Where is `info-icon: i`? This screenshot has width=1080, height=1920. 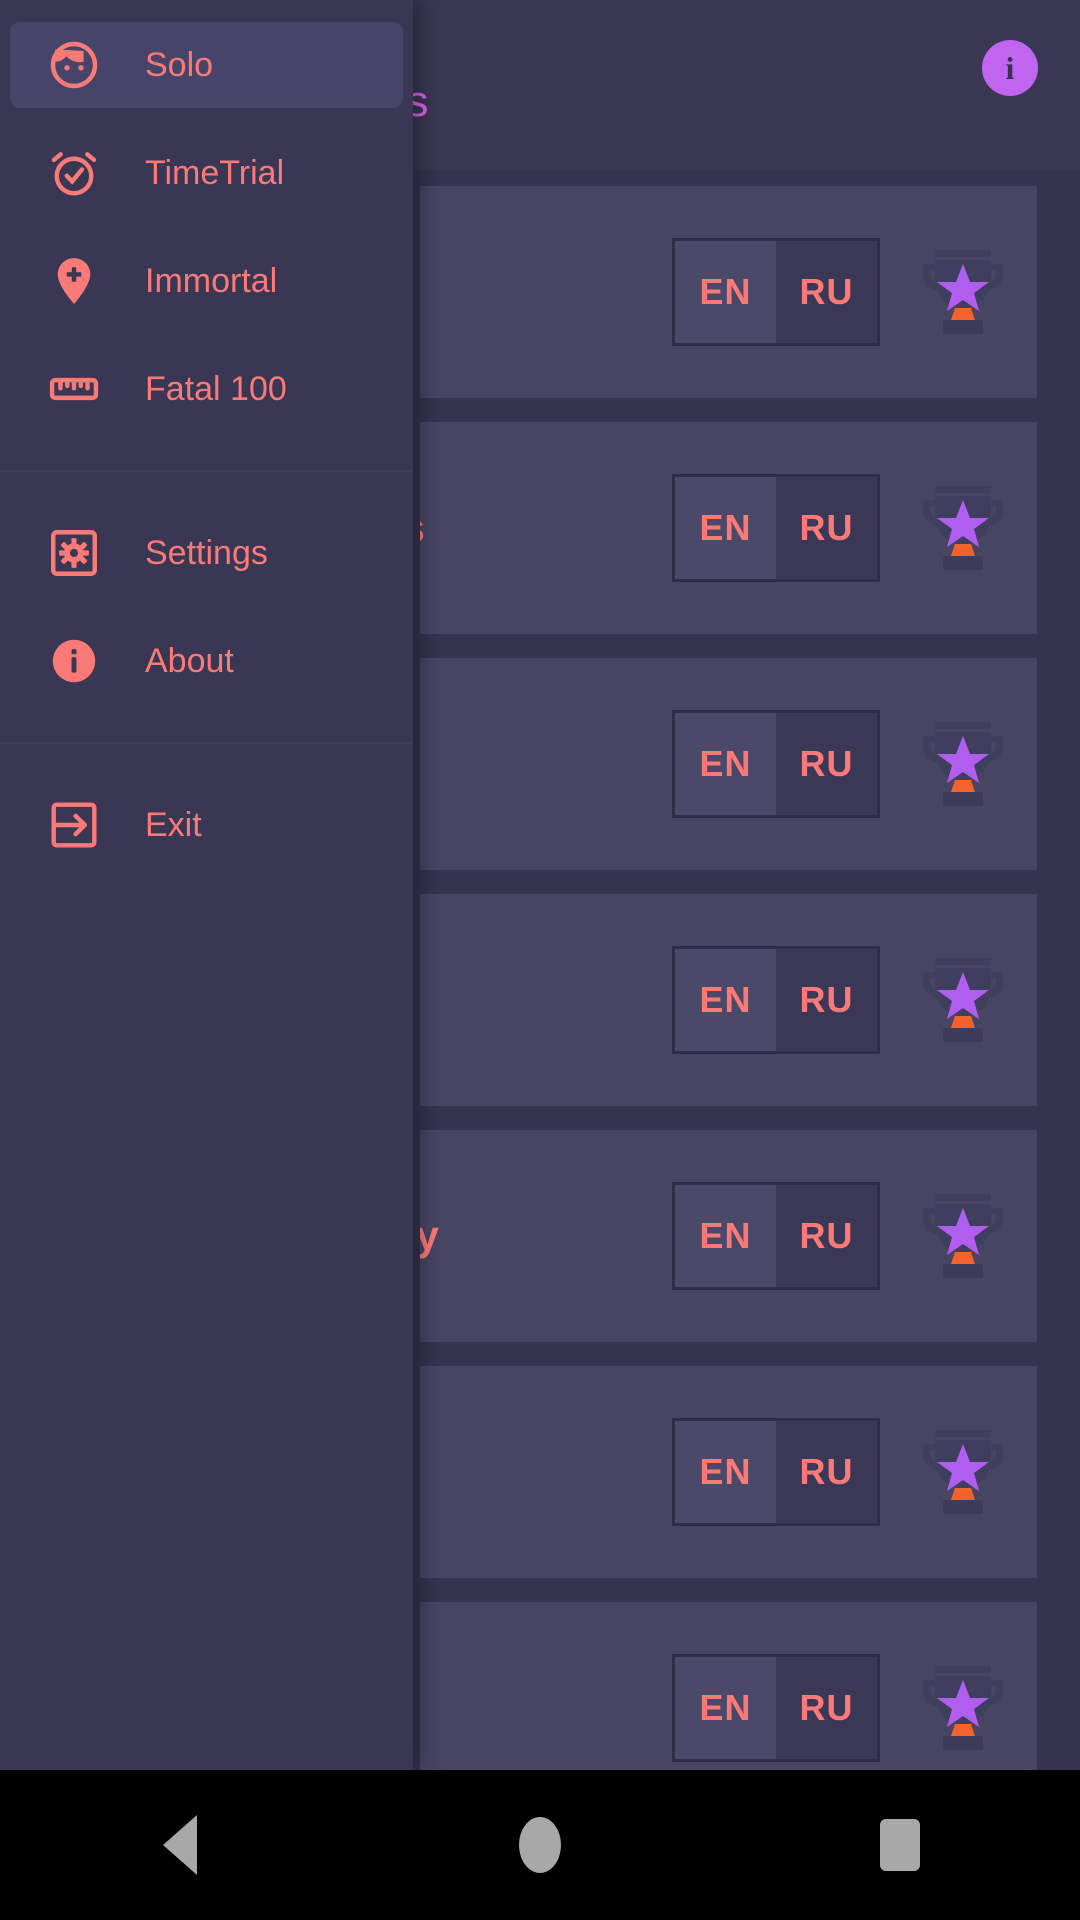 info-icon: i is located at coordinates (1010, 68).